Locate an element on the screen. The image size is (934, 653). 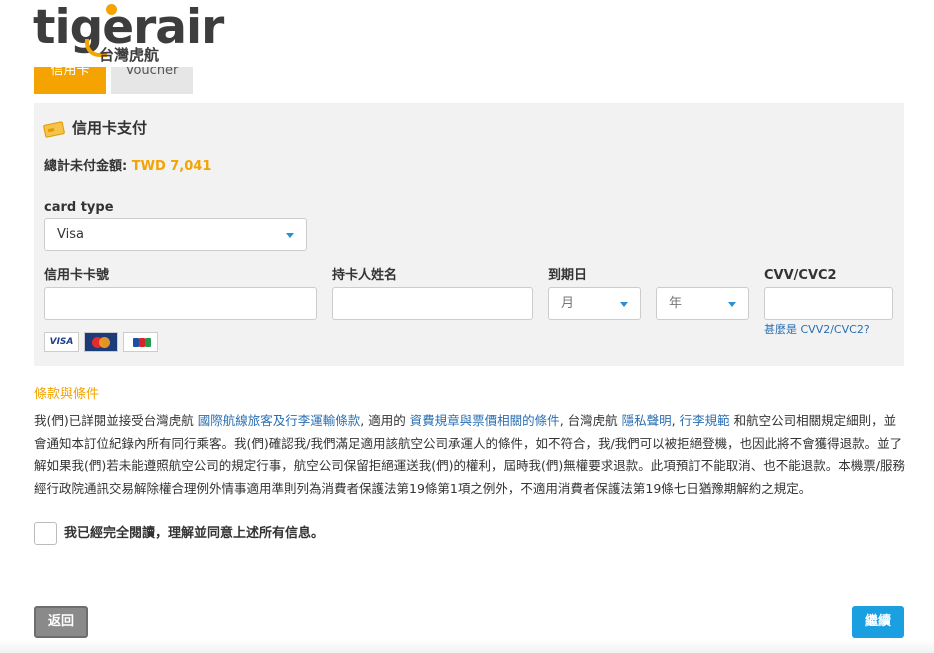
link-carriage-terms: 國際航線旅客及行李運輸條款 is located at coordinates (279, 420).